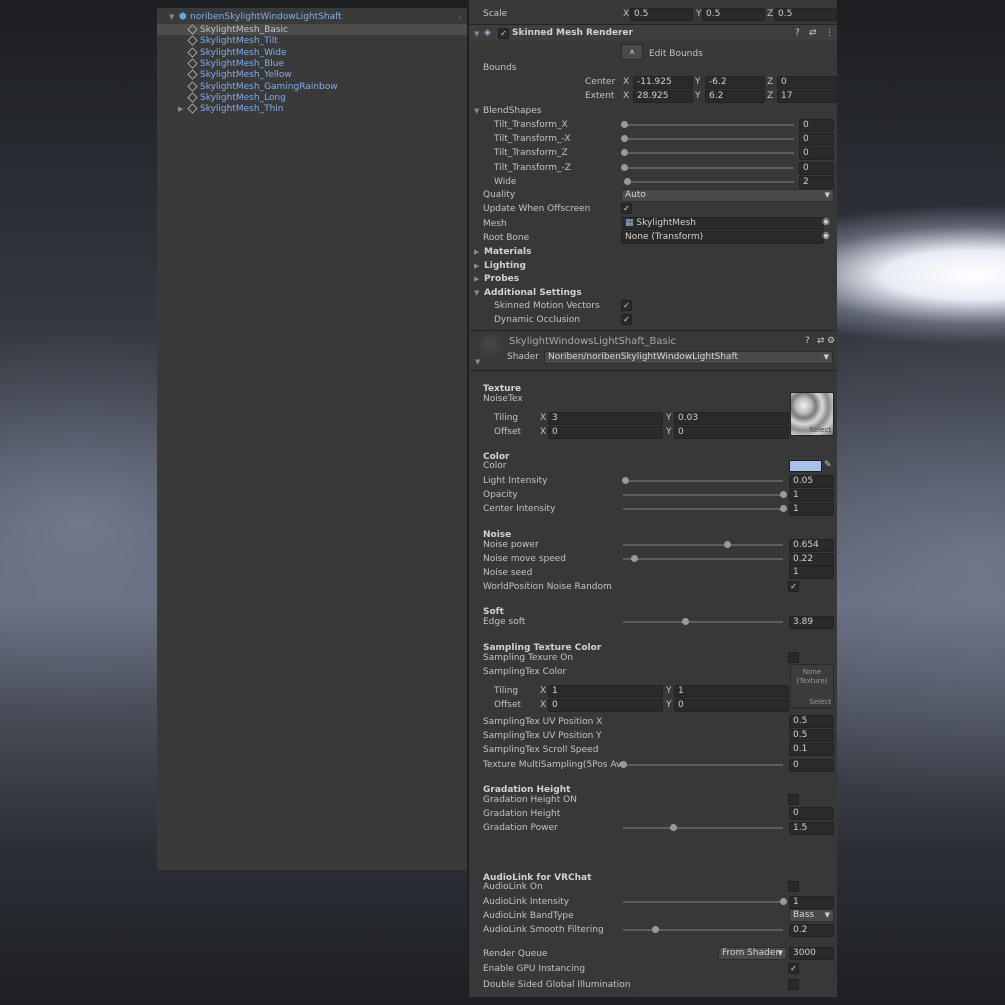 The width and height of the screenshot is (1005, 1005). I want to click on smooth-filtering-slider-handle, so click(655, 929).